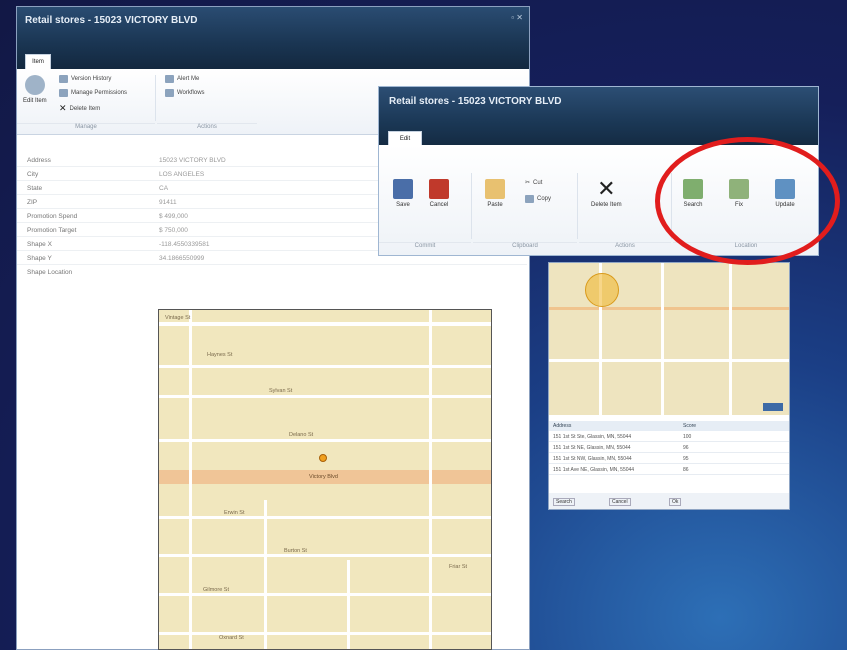  Describe the element at coordinates (169, 93) in the screenshot. I see `workflows-icon` at that location.